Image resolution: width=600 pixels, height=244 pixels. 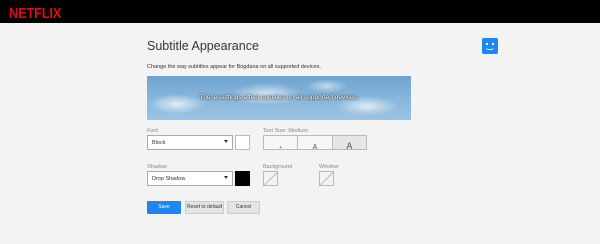 I want to click on save-button: Save, so click(x=164, y=207).